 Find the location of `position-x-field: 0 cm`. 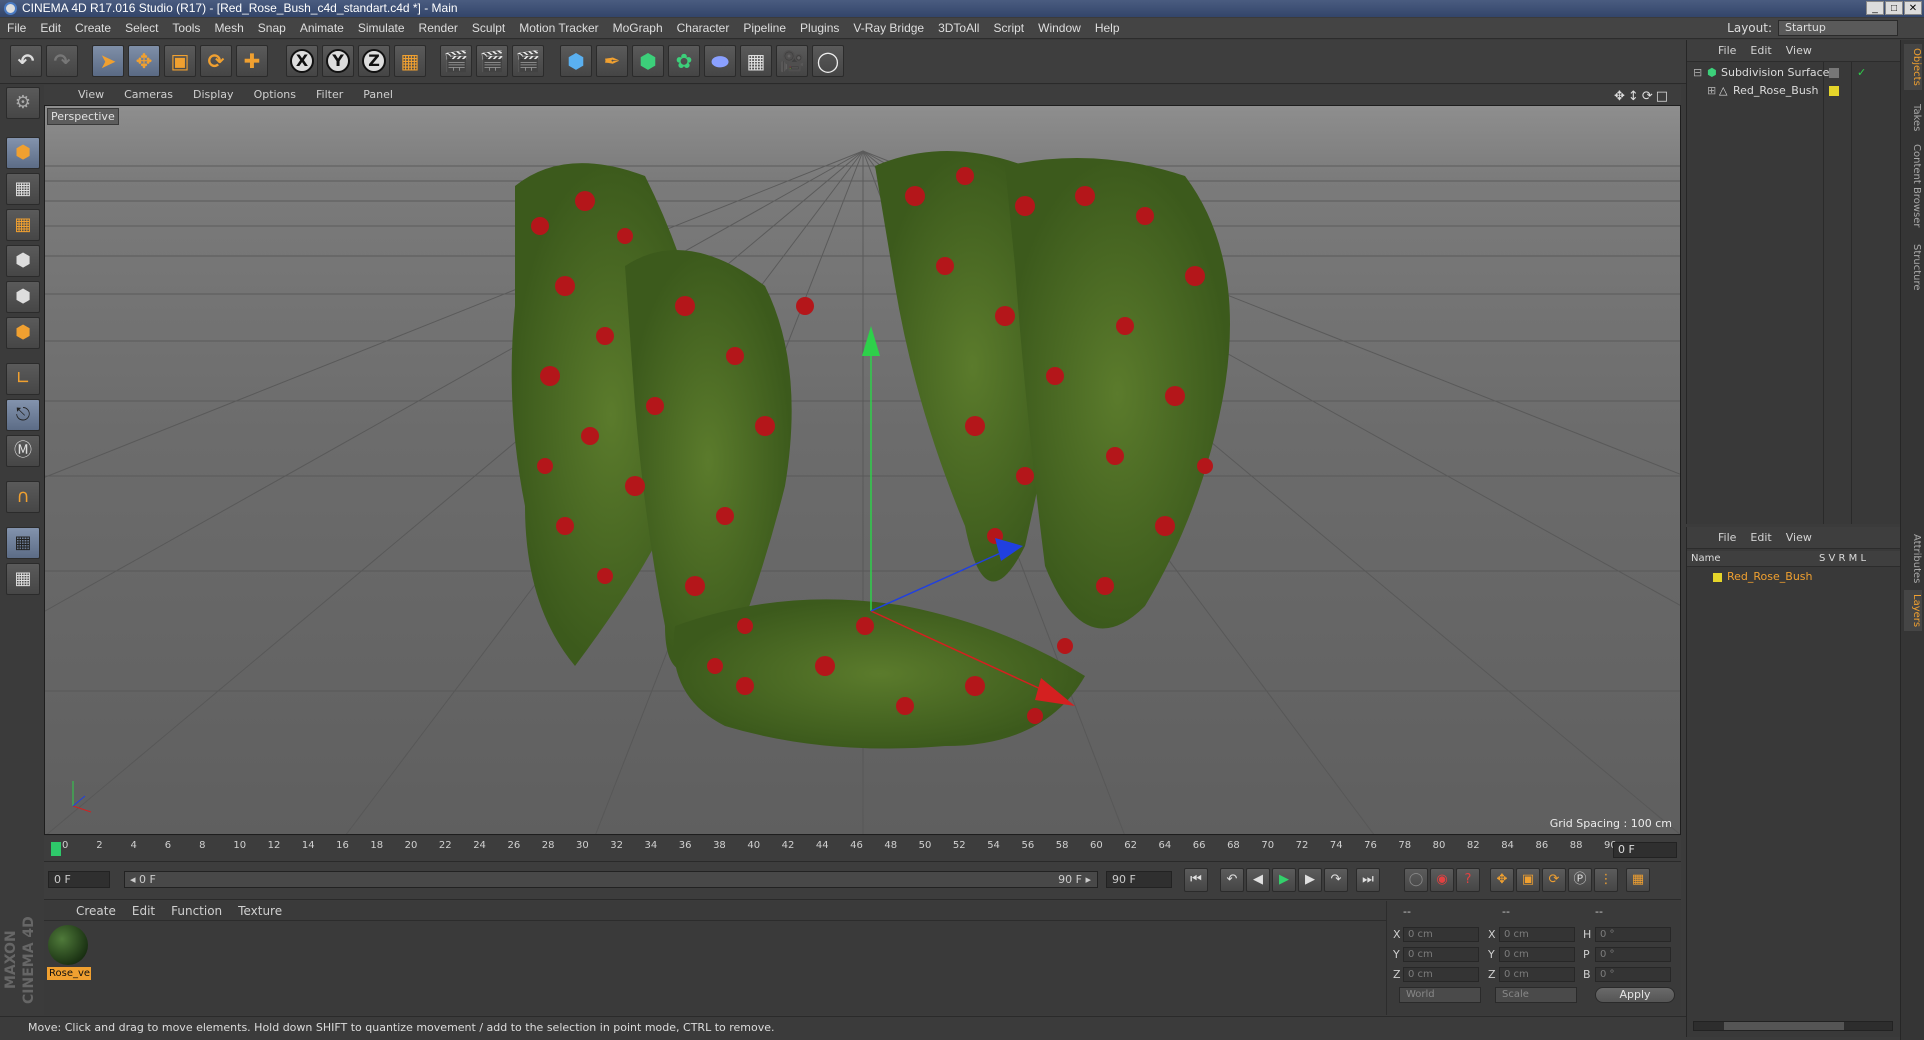

position-x-field: 0 cm is located at coordinates (1441, 934).